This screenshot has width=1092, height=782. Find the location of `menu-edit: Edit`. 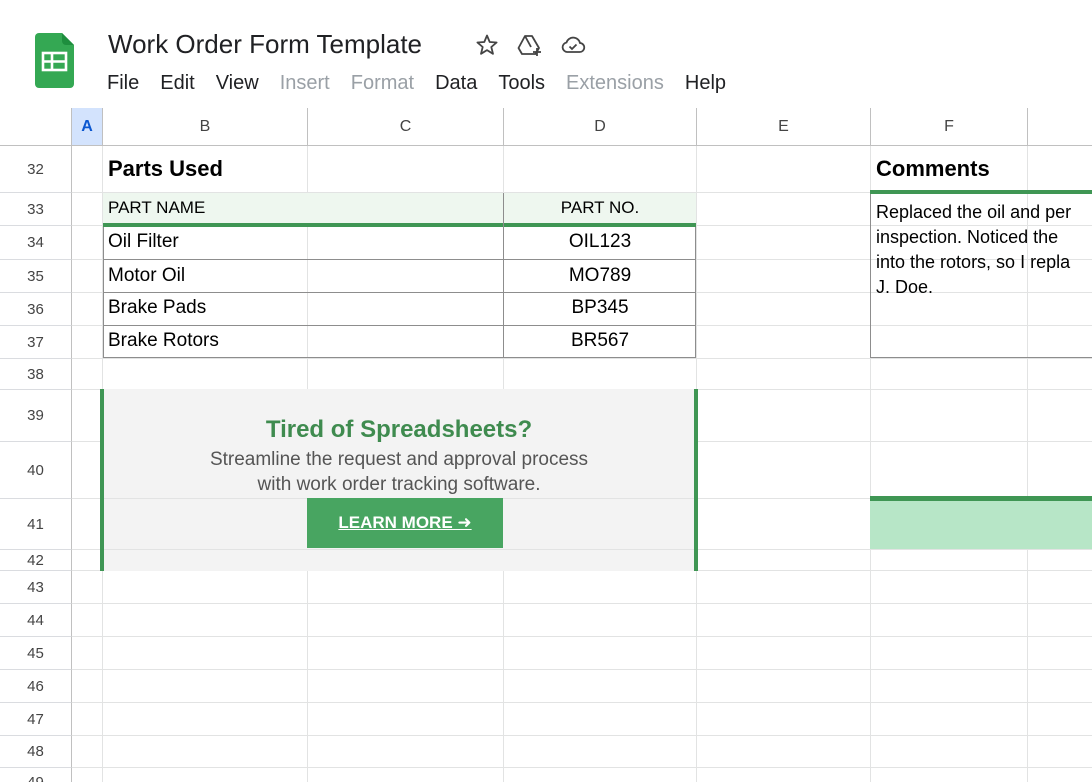

menu-edit: Edit is located at coordinates (177, 83).